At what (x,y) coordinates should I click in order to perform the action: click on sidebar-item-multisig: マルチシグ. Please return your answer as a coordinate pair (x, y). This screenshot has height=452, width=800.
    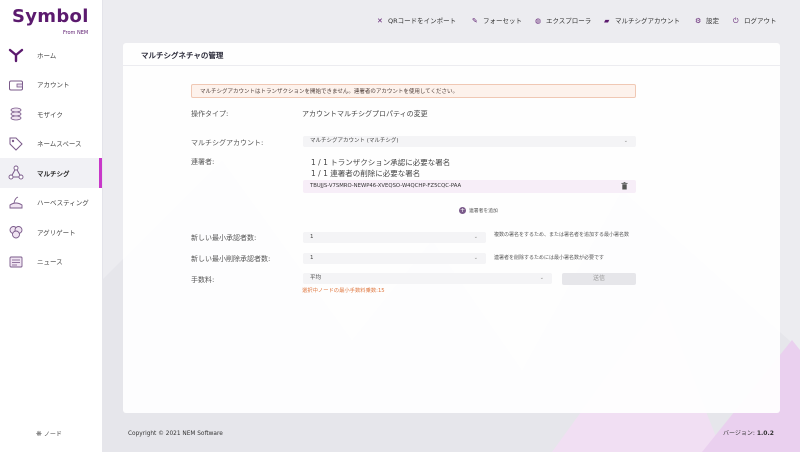
    Looking at the image, I should click on (51, 173).